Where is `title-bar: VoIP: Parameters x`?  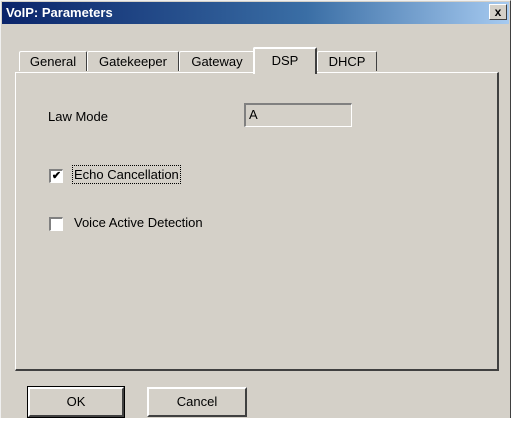 title-bar: VoIP: Parameters x is located at coordinates (255, 13).